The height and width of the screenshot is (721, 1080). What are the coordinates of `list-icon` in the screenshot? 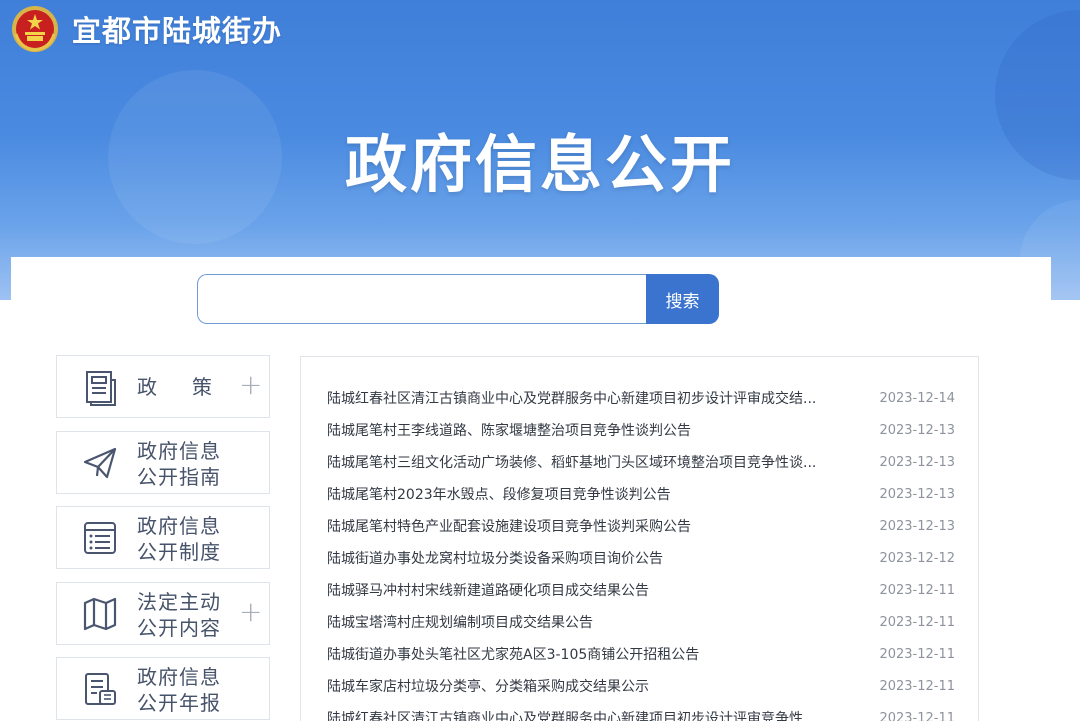 It's located at (100, 538).